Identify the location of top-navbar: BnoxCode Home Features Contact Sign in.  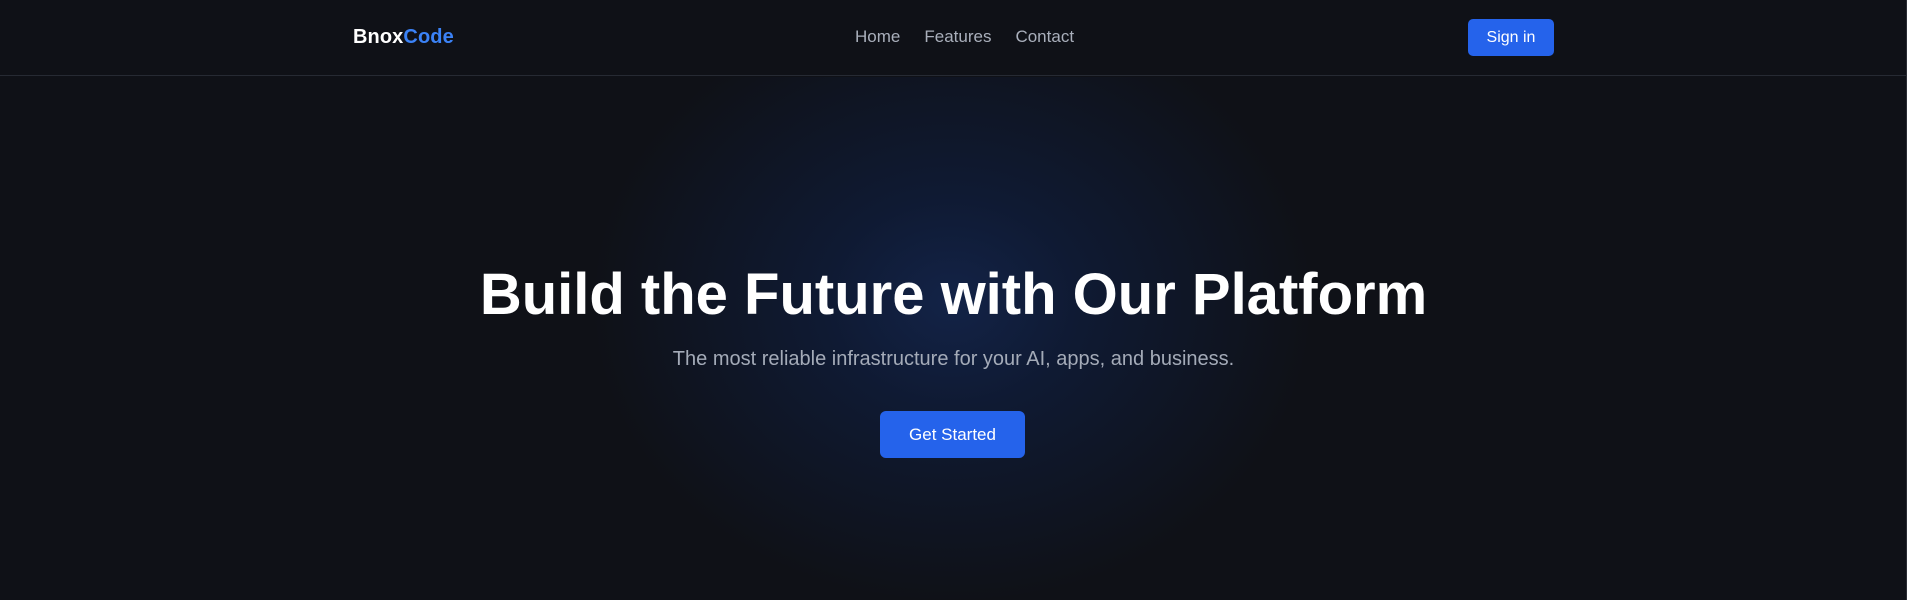
(953, 38).